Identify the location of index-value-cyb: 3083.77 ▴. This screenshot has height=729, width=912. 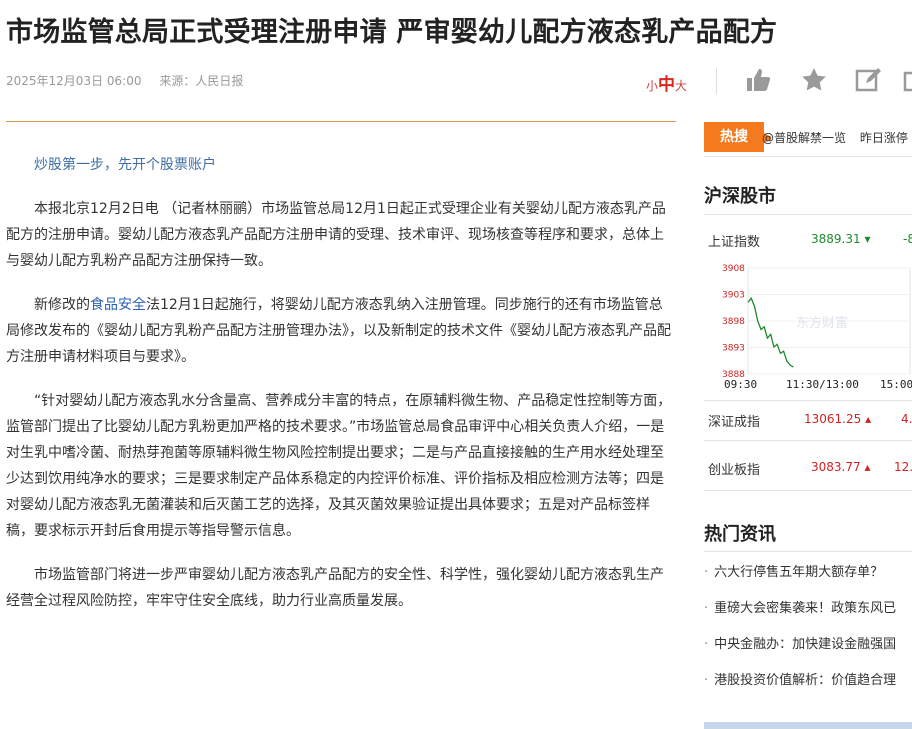
(841, 467).